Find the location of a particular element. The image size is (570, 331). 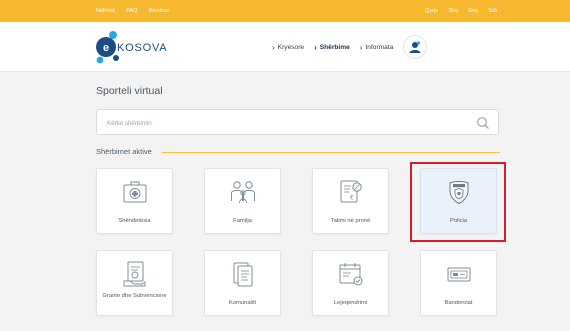

nav-item-sherbime: › Shërbime is located at coordinates (332, 47).